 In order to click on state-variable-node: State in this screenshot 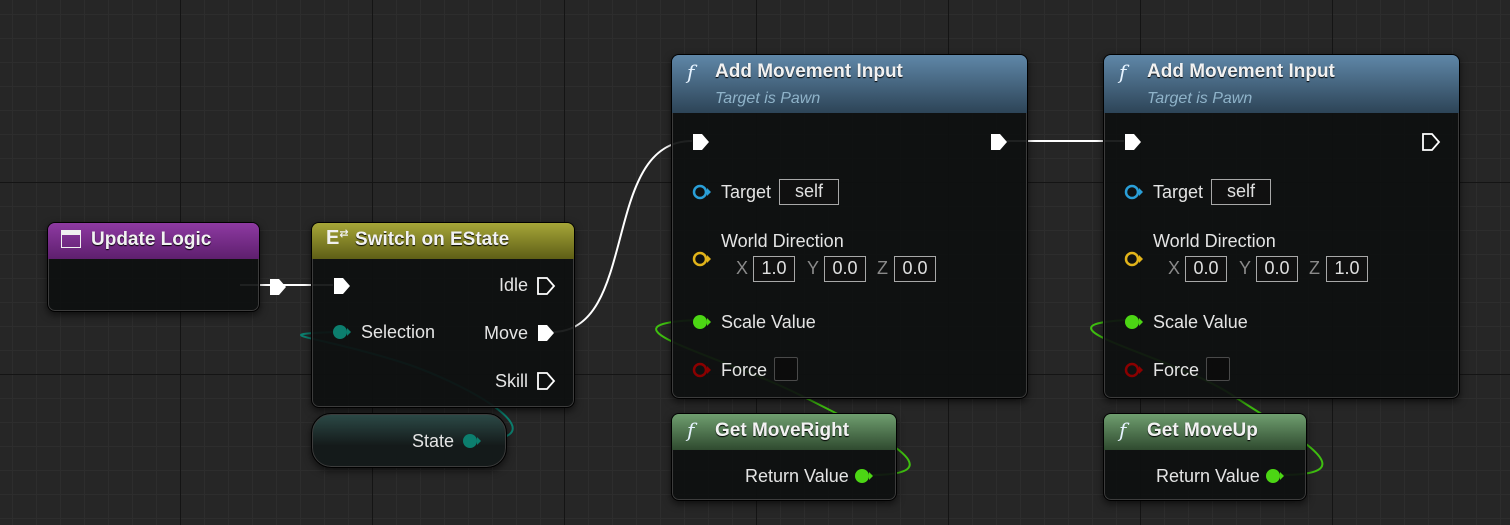, I will do `click(409, 440)`.